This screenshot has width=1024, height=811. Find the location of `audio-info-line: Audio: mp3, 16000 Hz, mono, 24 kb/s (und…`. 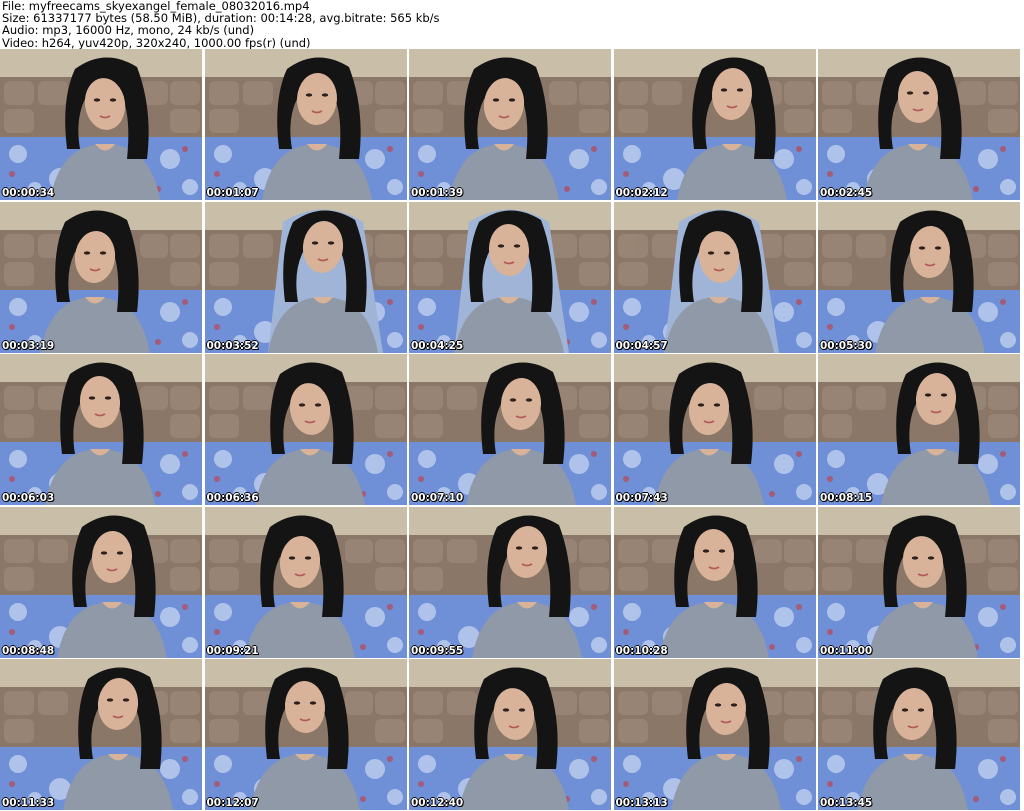

audio-info-line: Audio: mp3, 16000 Hz, mono, 24 kb/s (und… is located at coordinates (128, 30).